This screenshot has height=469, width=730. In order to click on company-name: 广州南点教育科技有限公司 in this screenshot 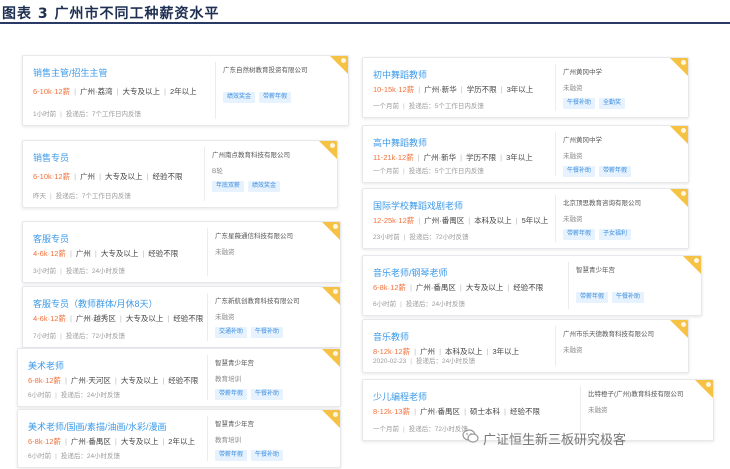, I will do `click(251, 154)`.